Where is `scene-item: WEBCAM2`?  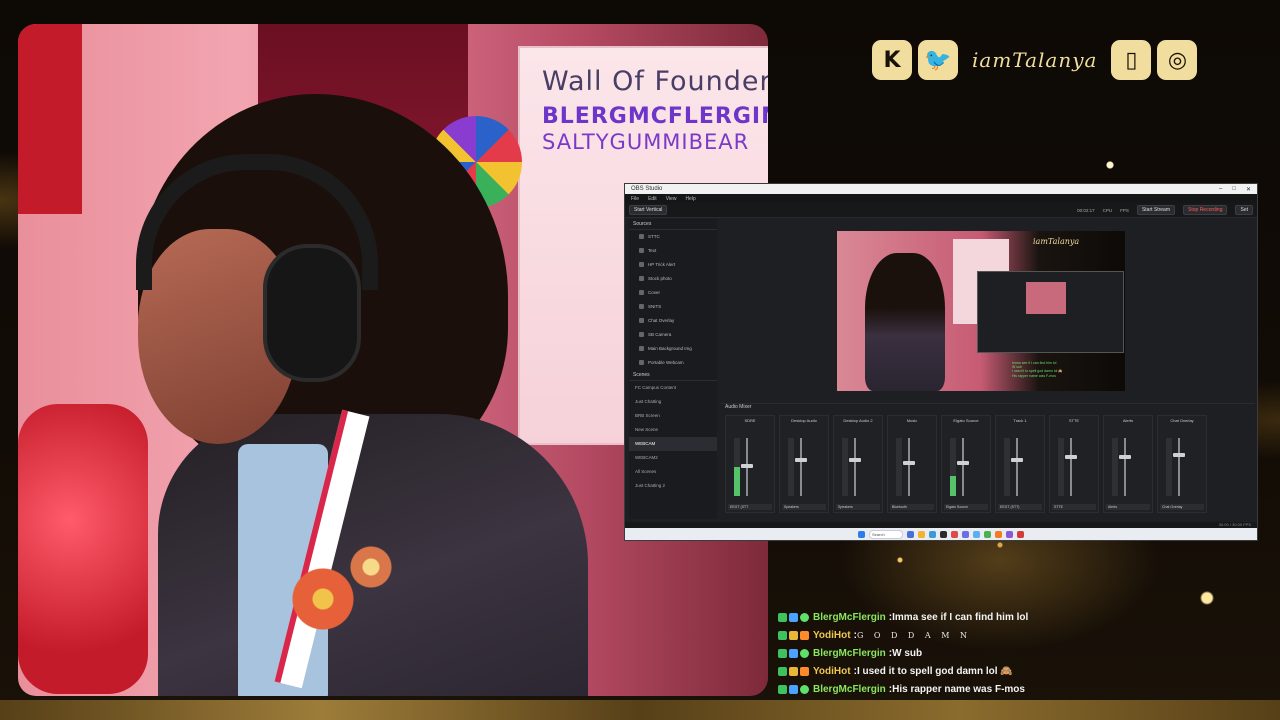
scene-item: WEBCAM2 is located at coordinates (673, 458).